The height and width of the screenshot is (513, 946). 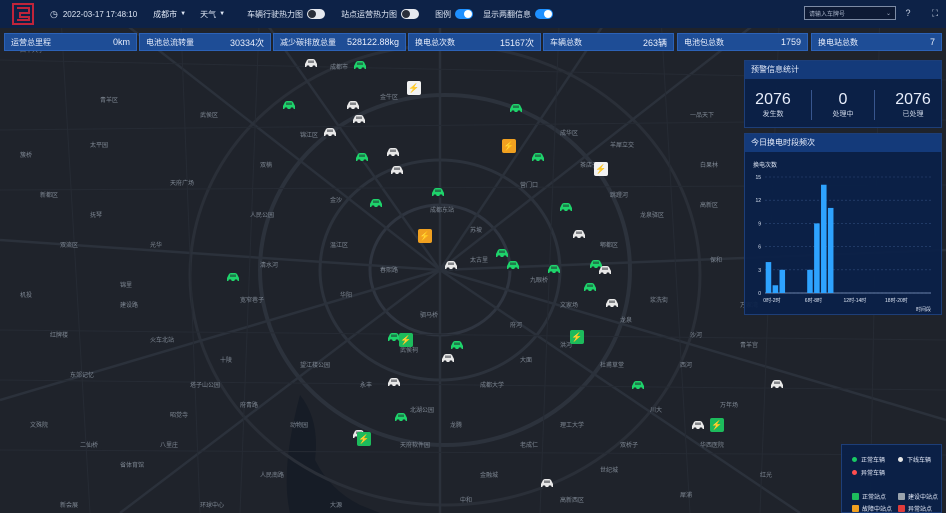 I want to click on alert-processing: 0 处理中, so click(x=842, y=105).